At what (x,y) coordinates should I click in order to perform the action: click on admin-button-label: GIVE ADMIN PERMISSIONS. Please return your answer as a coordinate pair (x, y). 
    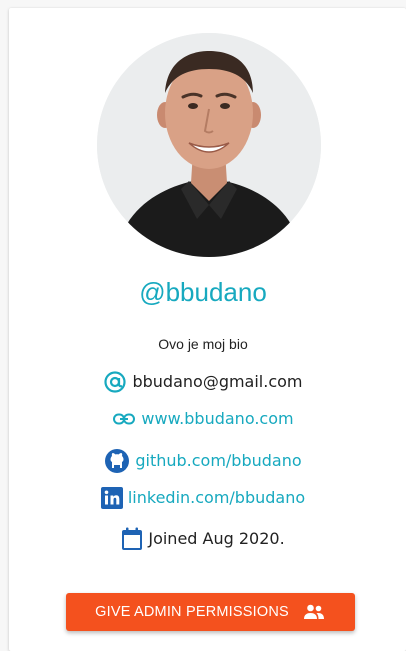
    Looking at the image, I should click on (192, 612).